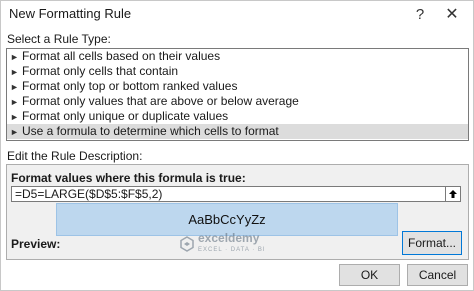 This screenshot has width=474, height=291. I want to click on rule-type-item: ► Format only cells that contain, so click(237, 71).